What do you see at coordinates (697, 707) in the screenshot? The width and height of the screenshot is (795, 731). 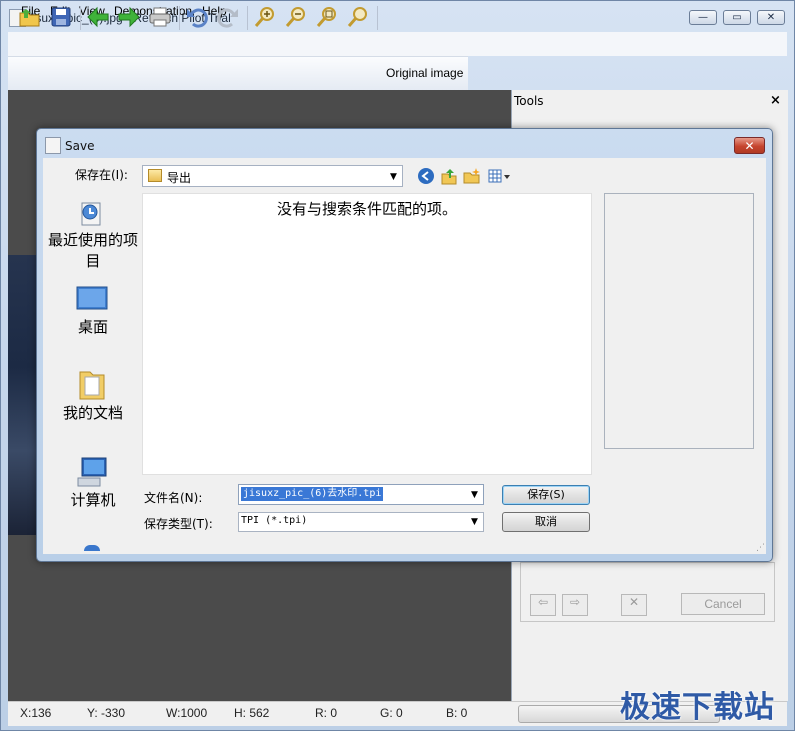 I see `watermark-logo: 极速下载站` at bounding box center [697, 707].